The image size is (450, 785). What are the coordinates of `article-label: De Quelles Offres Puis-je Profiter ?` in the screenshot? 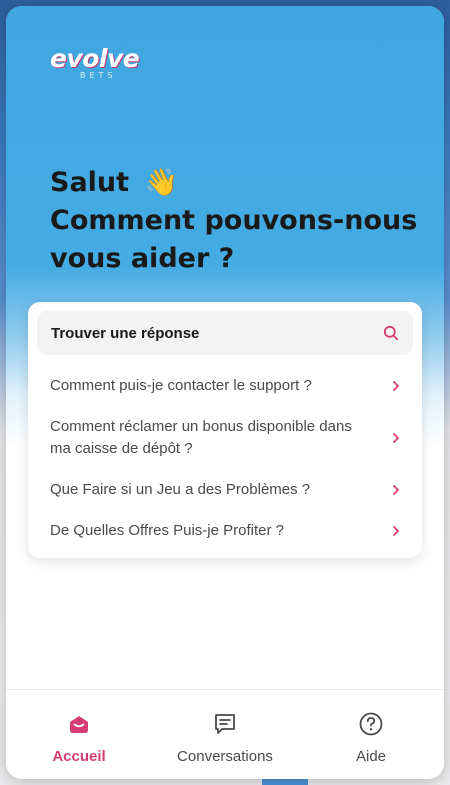 It's located at (167, 530).